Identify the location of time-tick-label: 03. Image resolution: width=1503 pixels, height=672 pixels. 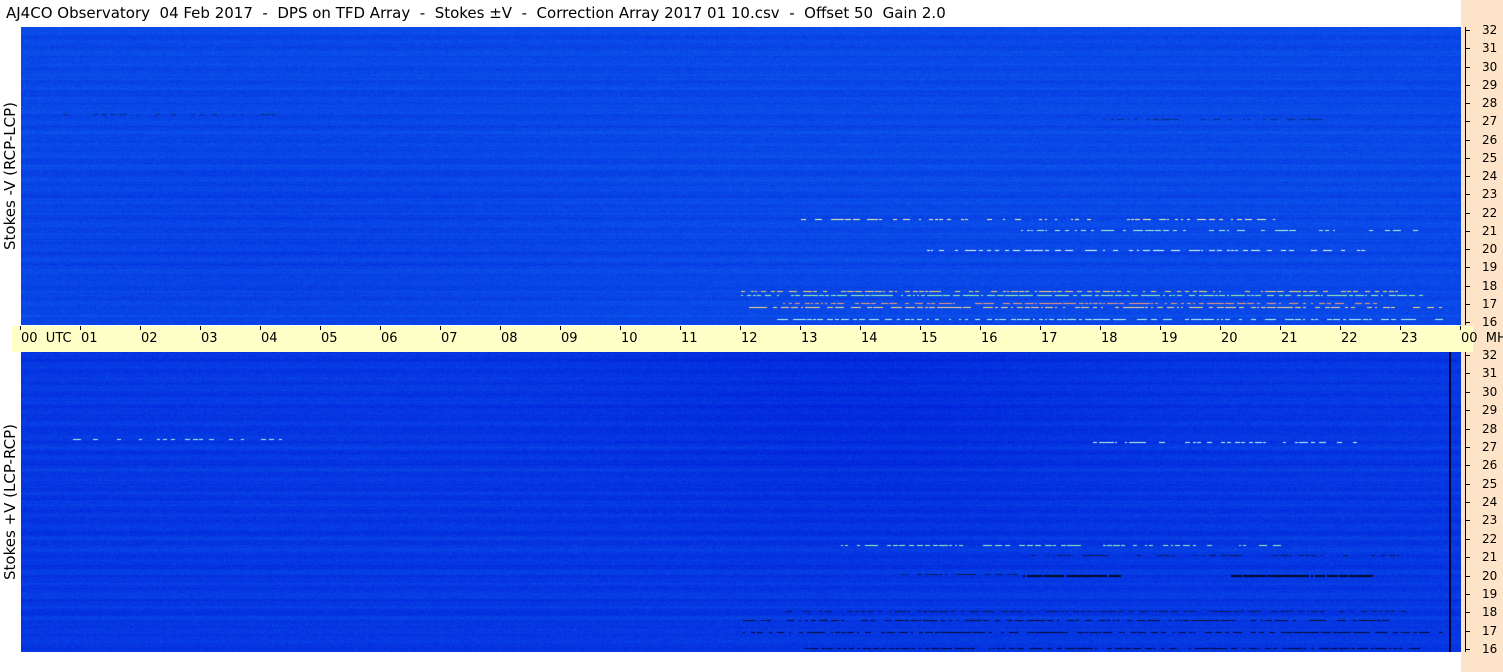
(209, 338).